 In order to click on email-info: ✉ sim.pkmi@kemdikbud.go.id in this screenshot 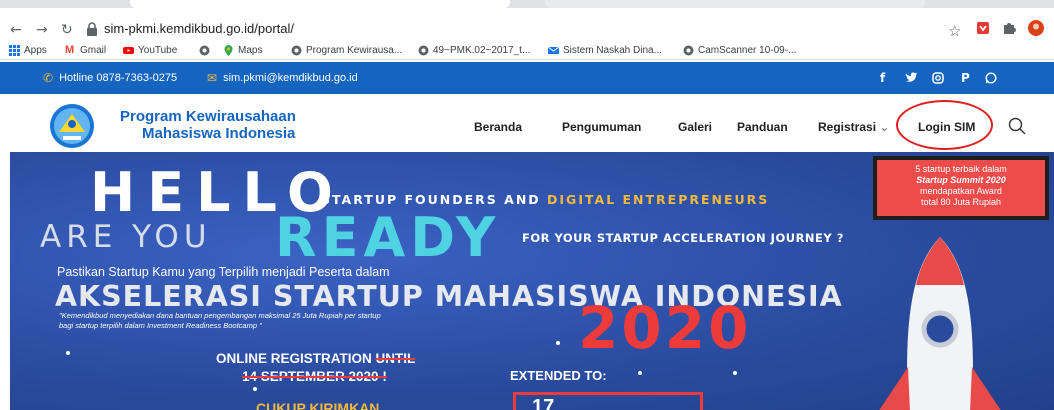, I will do `click(282, 78)`.